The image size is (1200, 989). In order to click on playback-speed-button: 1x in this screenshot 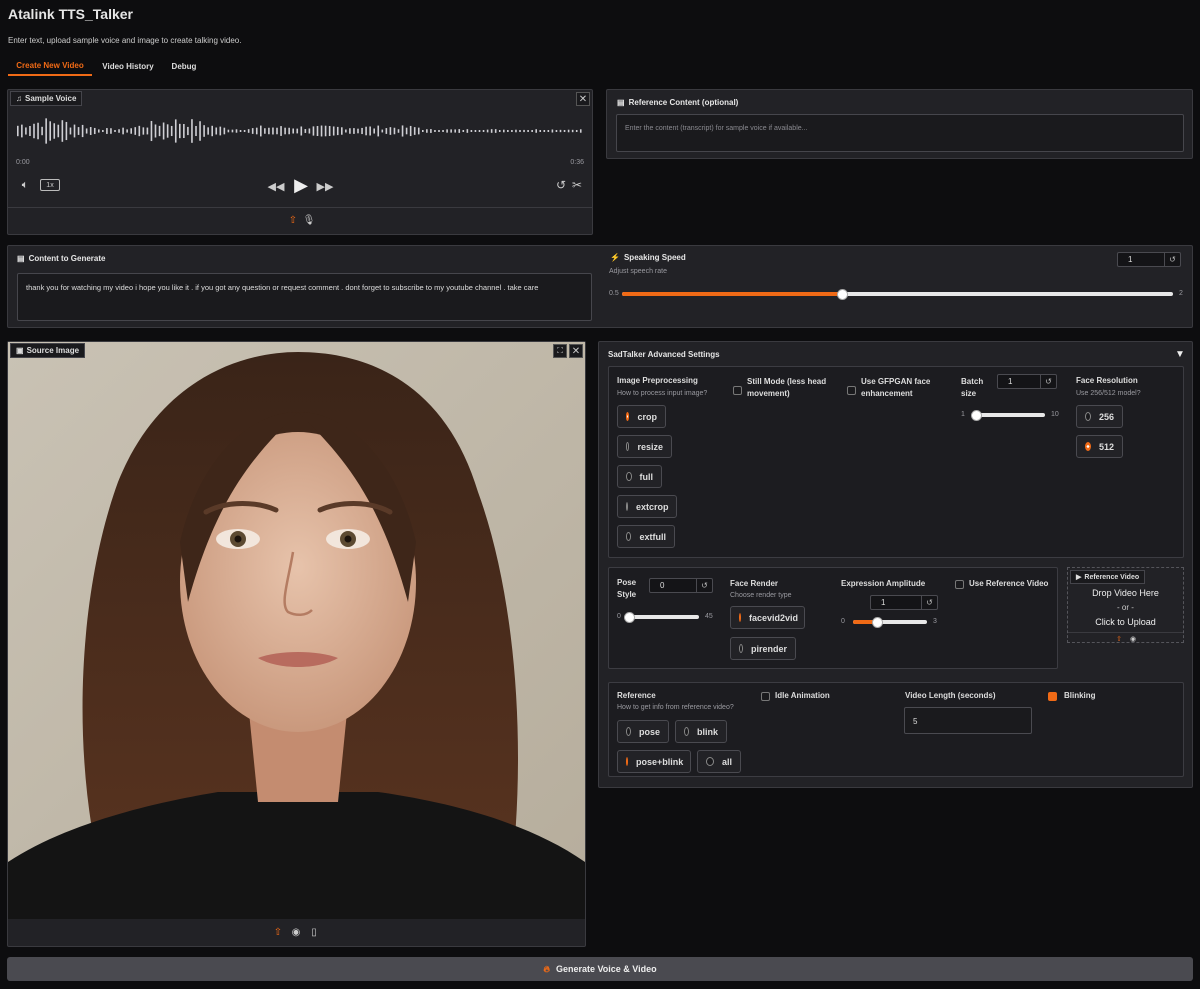, I will do `click(50, 185)`.